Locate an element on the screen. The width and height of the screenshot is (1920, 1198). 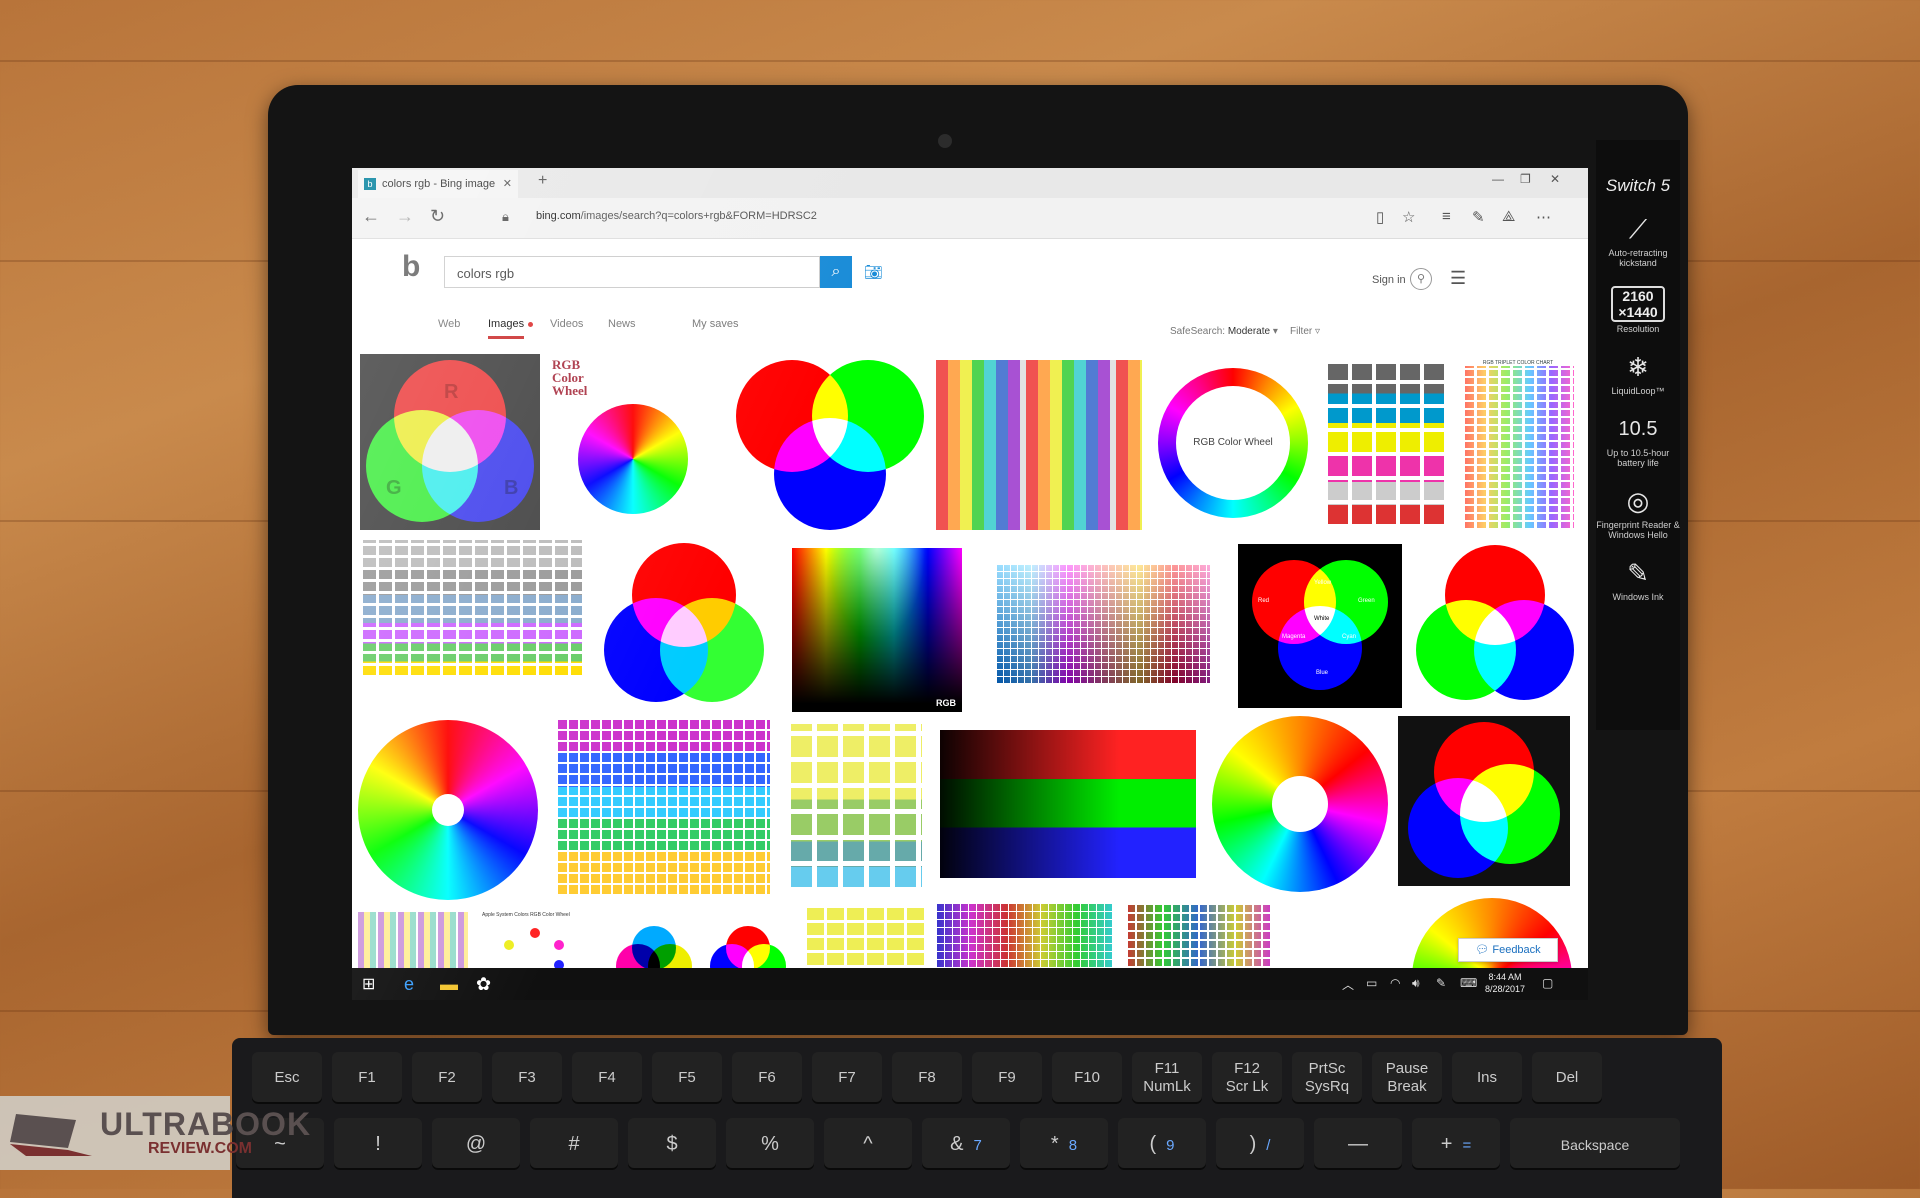
key-num-row-12: + = is located at coordinates (1456, 1144).